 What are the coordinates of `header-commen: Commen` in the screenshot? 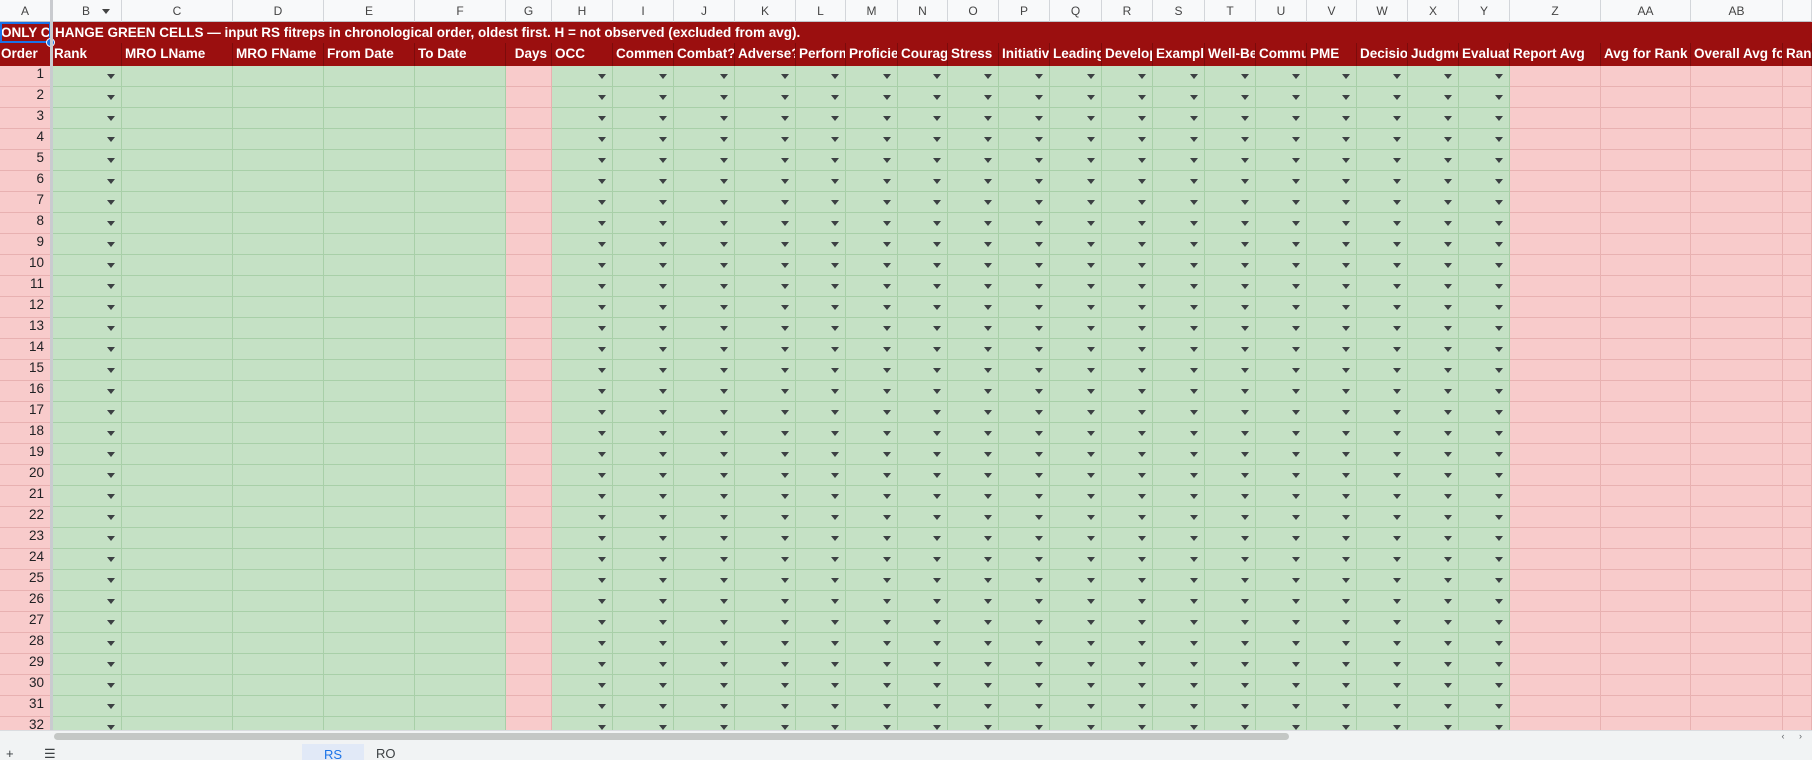 It's located at (643, 54).